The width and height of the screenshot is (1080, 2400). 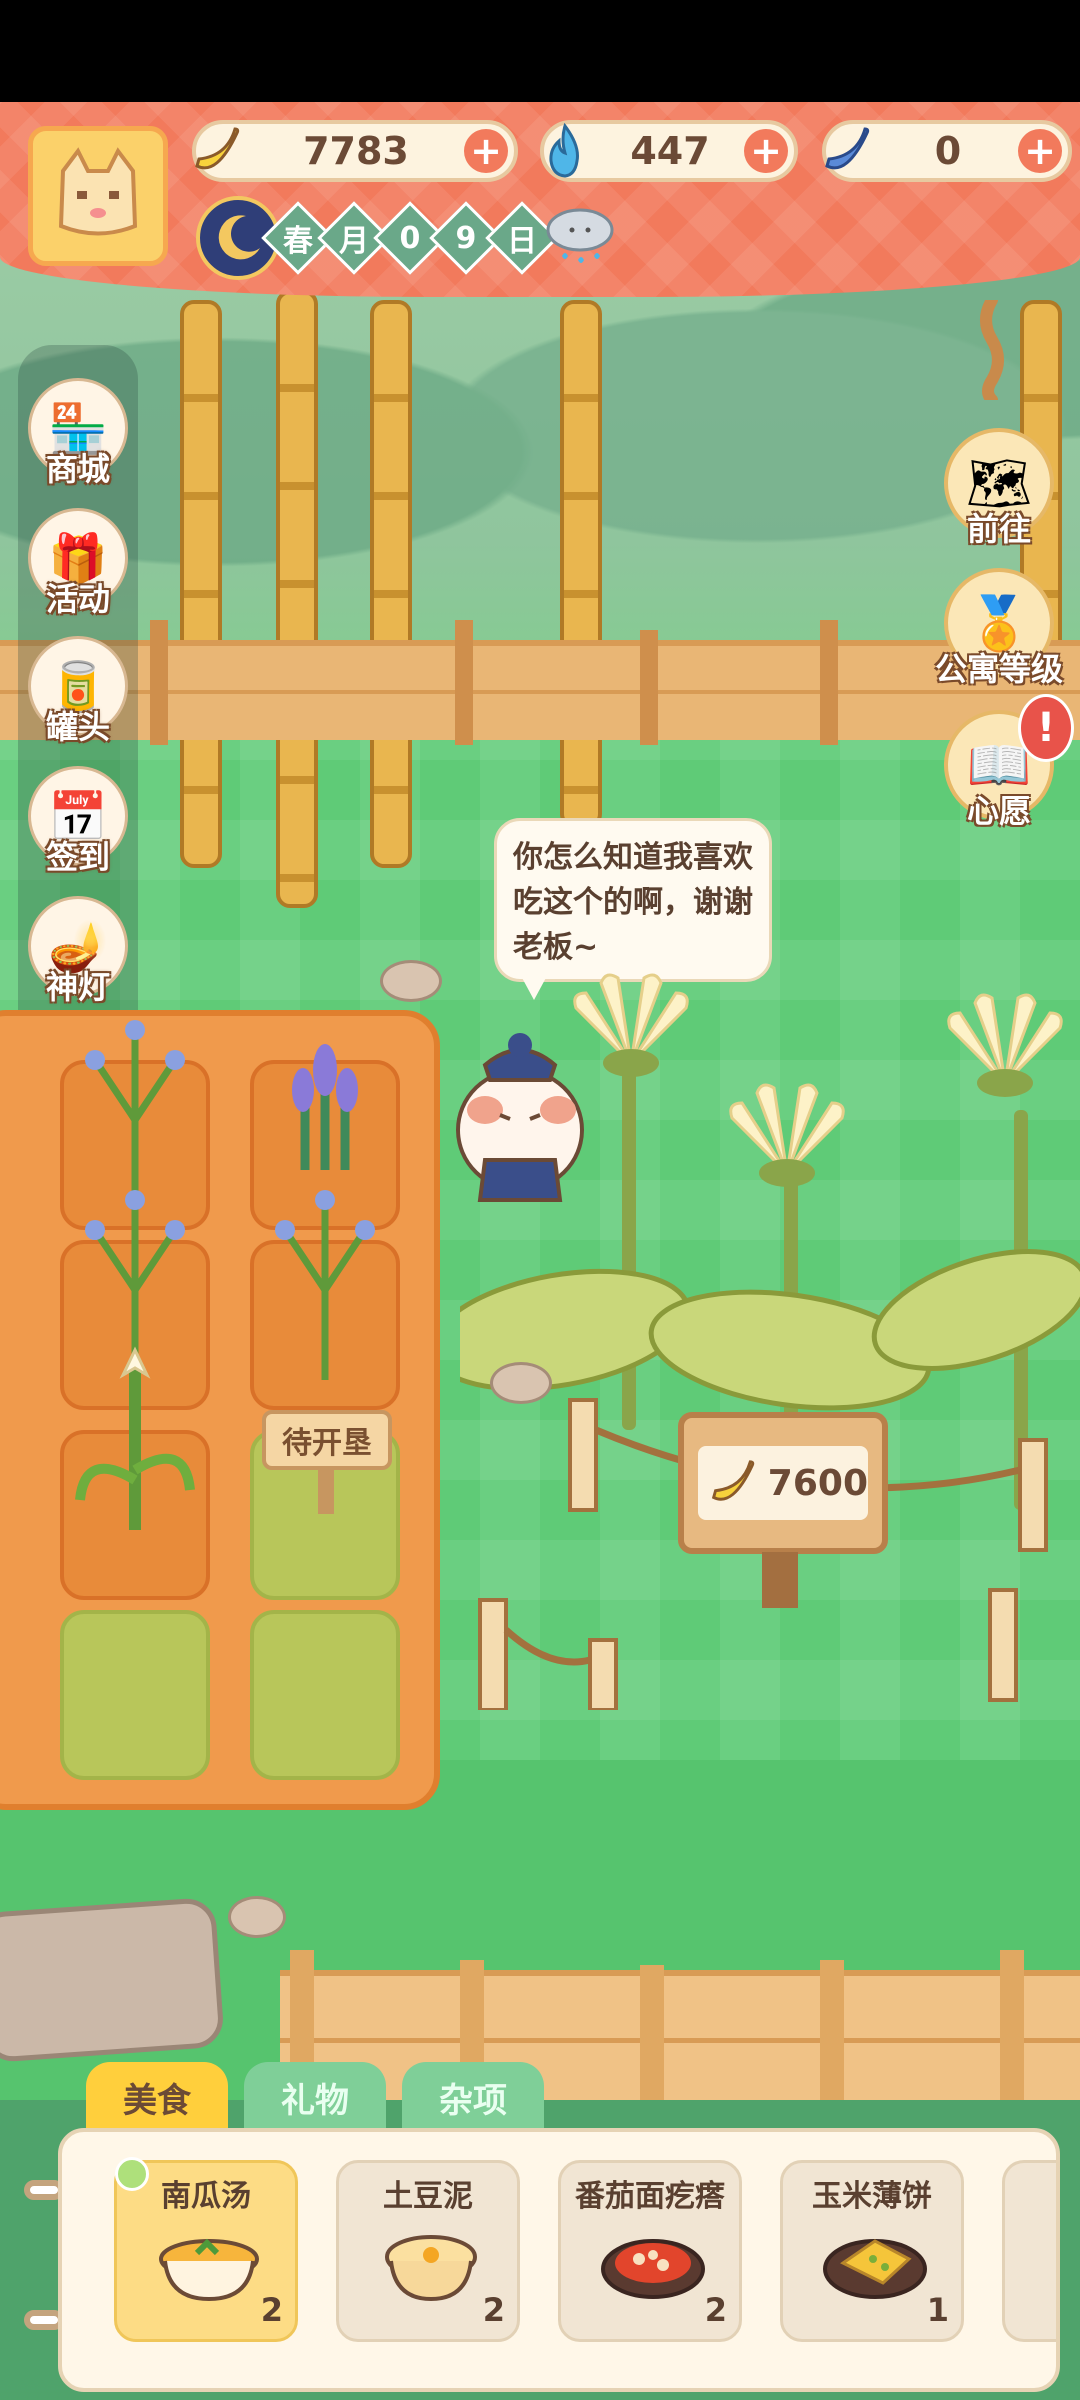 I want to click on wooden-fence-back, so click(x=540, y=682).